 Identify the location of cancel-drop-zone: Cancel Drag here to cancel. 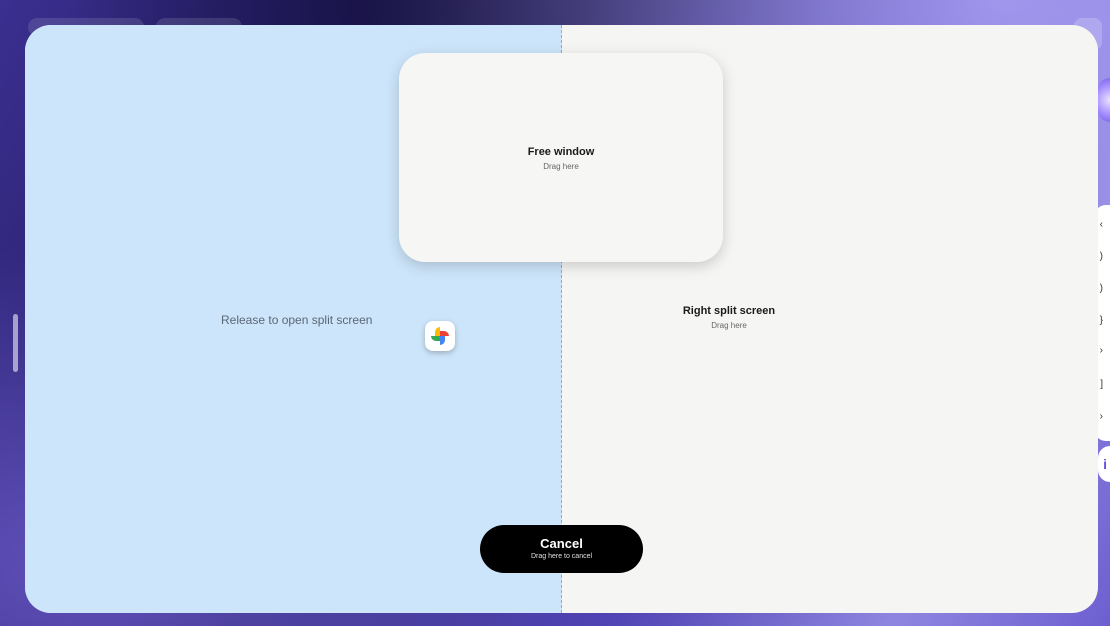
(561, 549).